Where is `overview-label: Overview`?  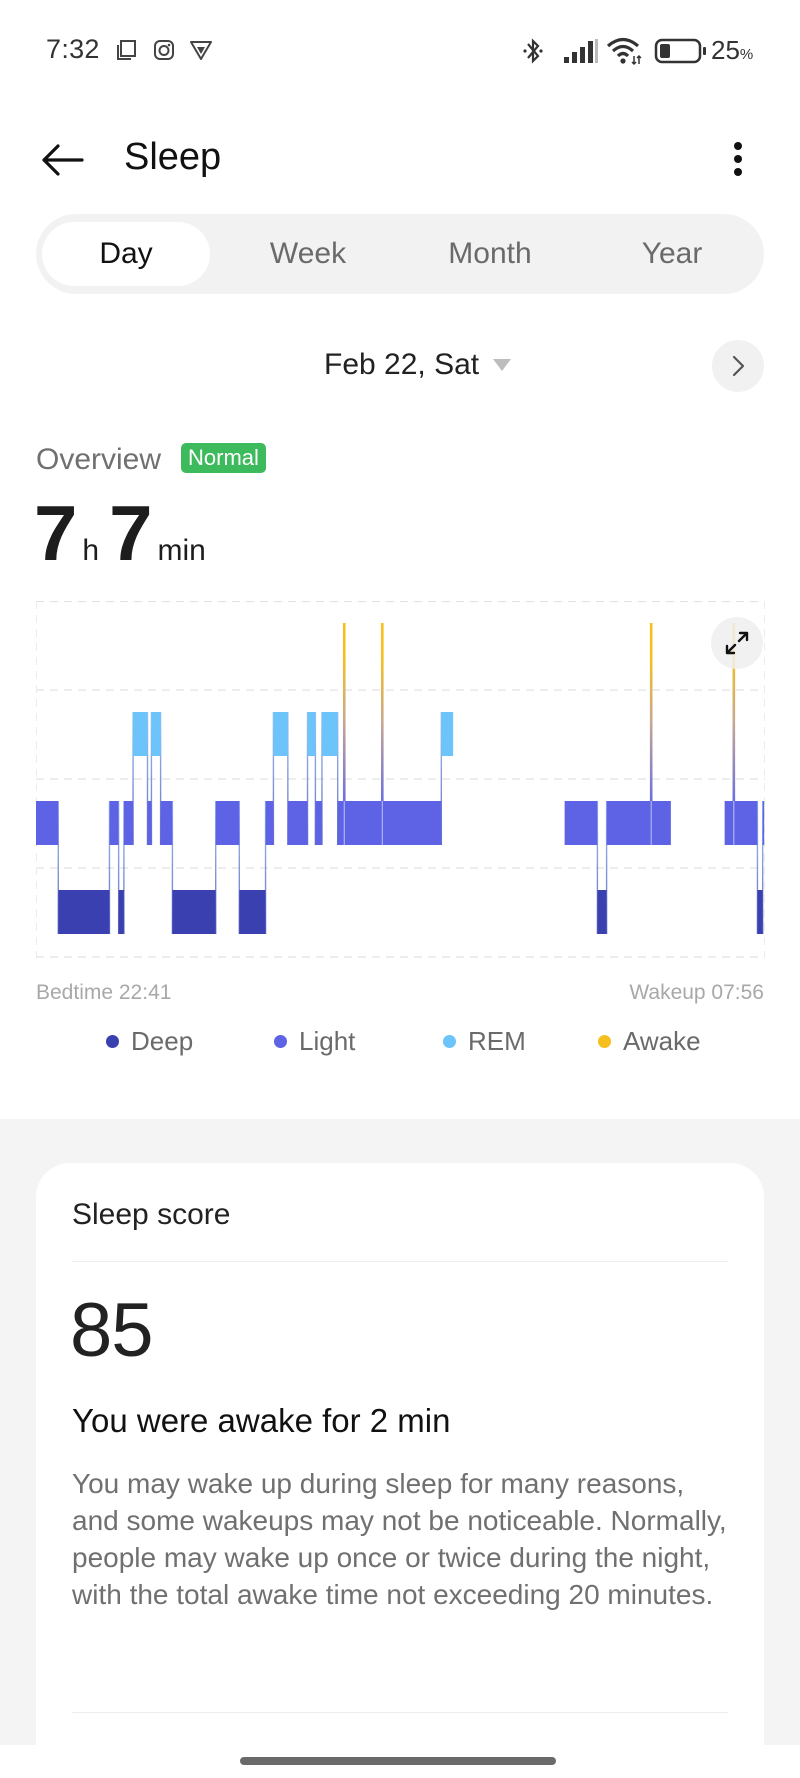 overview-label: Overview is located at coordinates (99, 459).